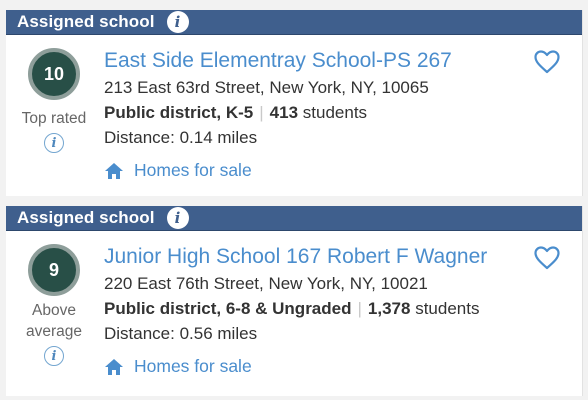 This screenshot has width=588, height=400. I want to click on students-count: 1,378, so click(389, 308).